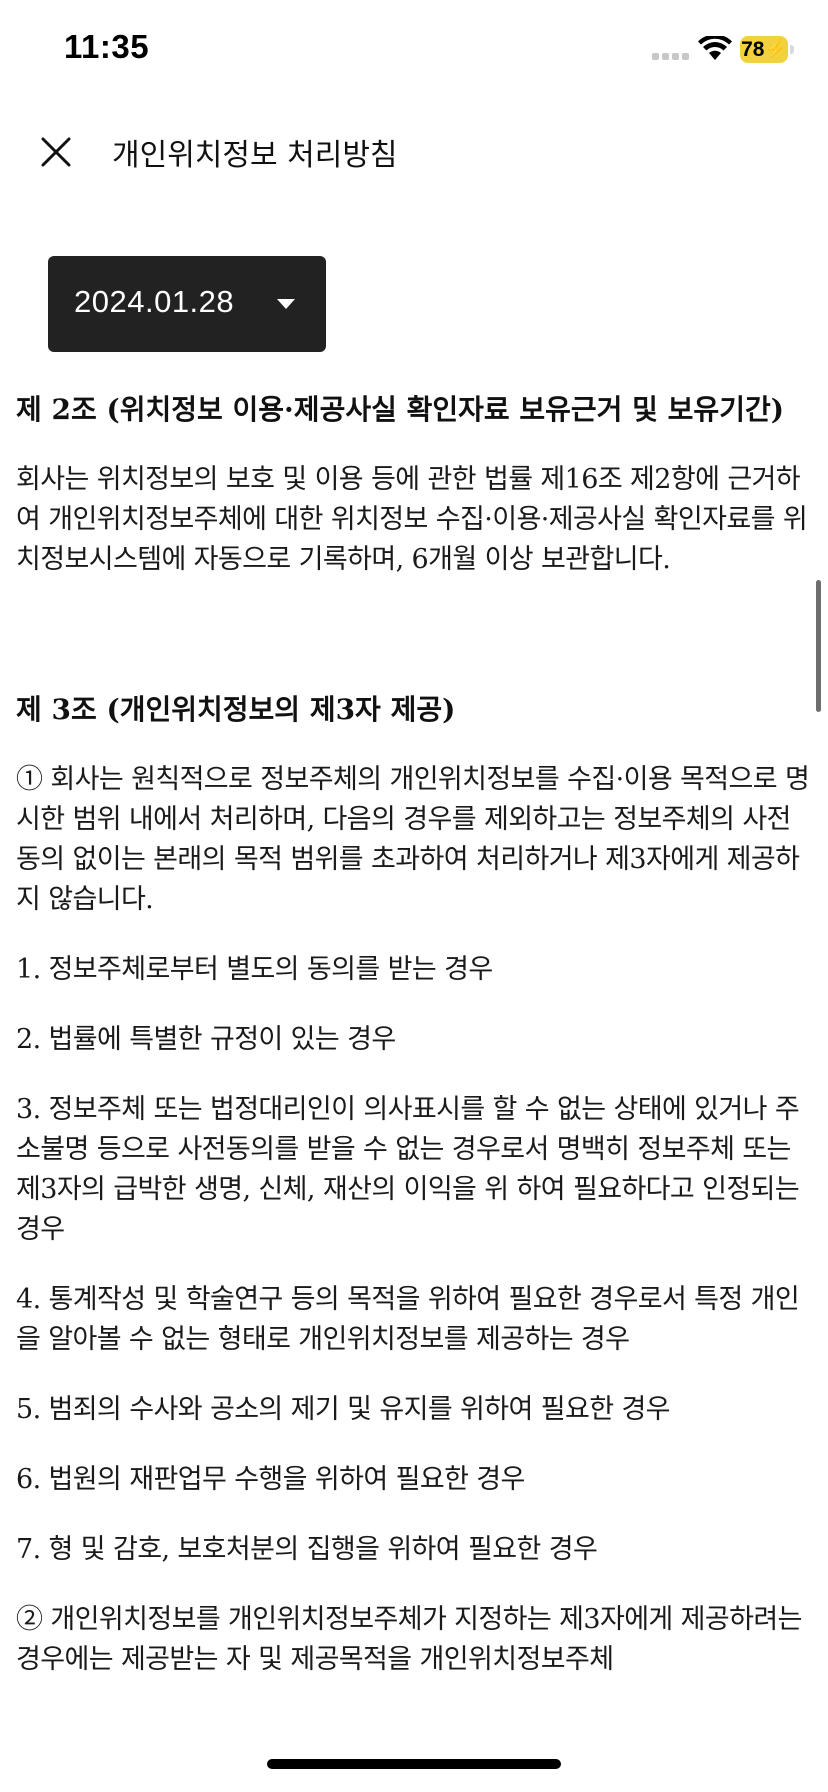 This screenshot has height=1792, width=828. What do you see at coordinates (753, 49) in the screenshot?
I see `battery-level: 78` at bounding box center [753, 49].